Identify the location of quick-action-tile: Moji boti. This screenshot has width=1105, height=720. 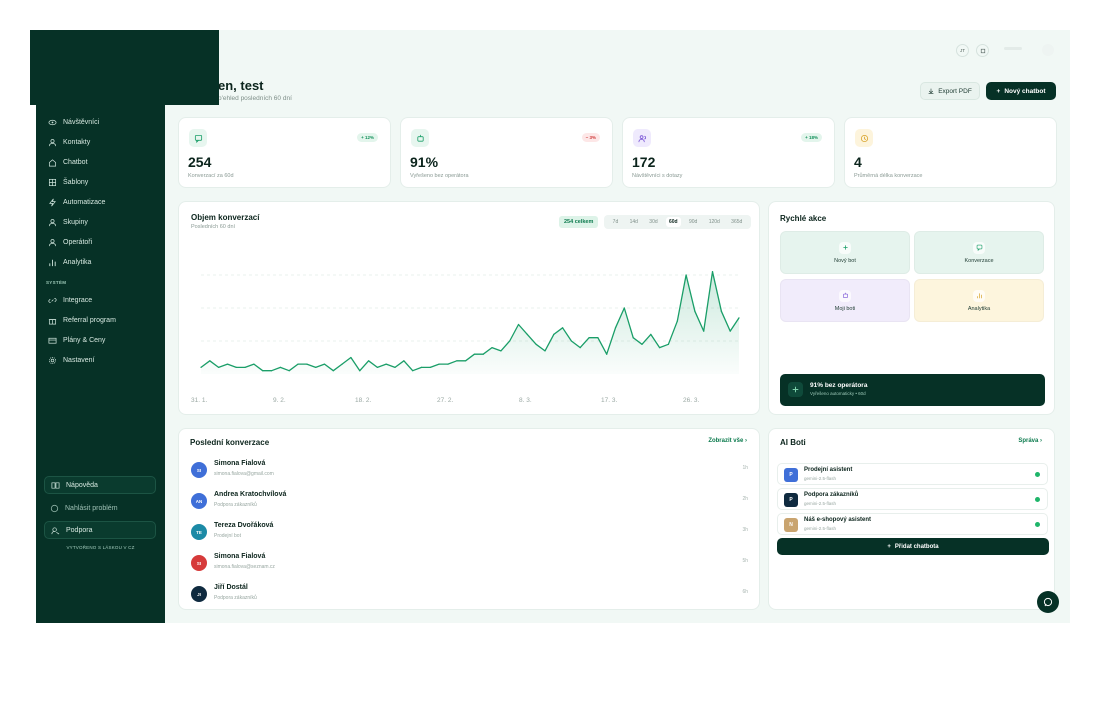
(845, 300).